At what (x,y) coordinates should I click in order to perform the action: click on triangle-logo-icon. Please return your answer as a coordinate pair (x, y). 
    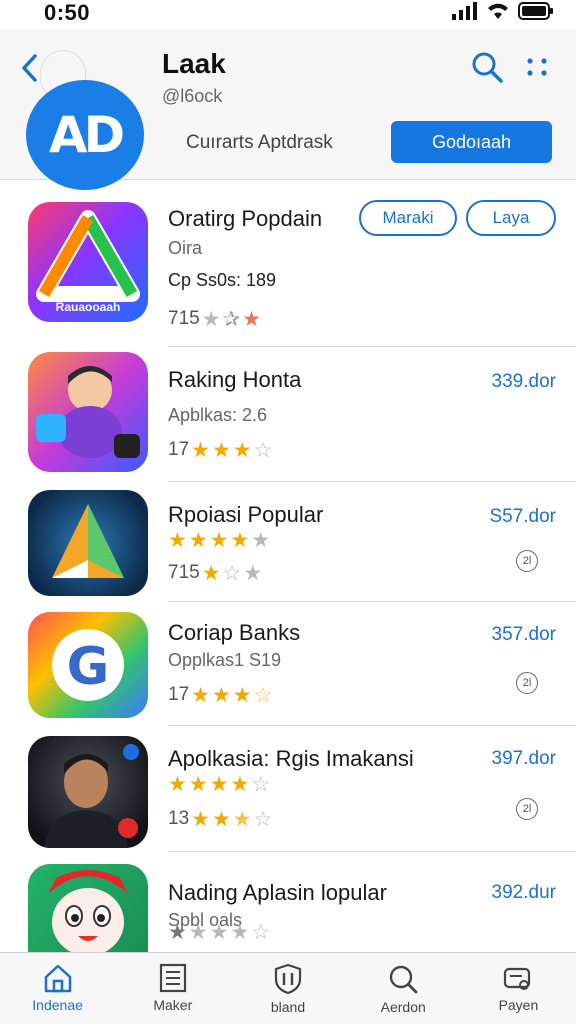
    Looking at the image, I should click on (88, 541).